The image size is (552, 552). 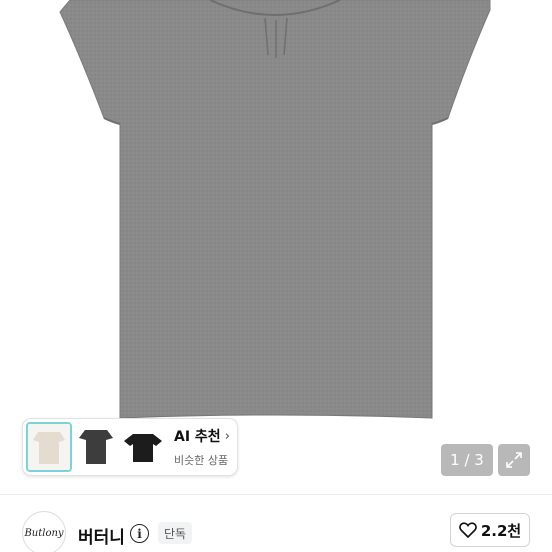 I want to click on chevron-right-icon: ›, so click(x=227, y=436).